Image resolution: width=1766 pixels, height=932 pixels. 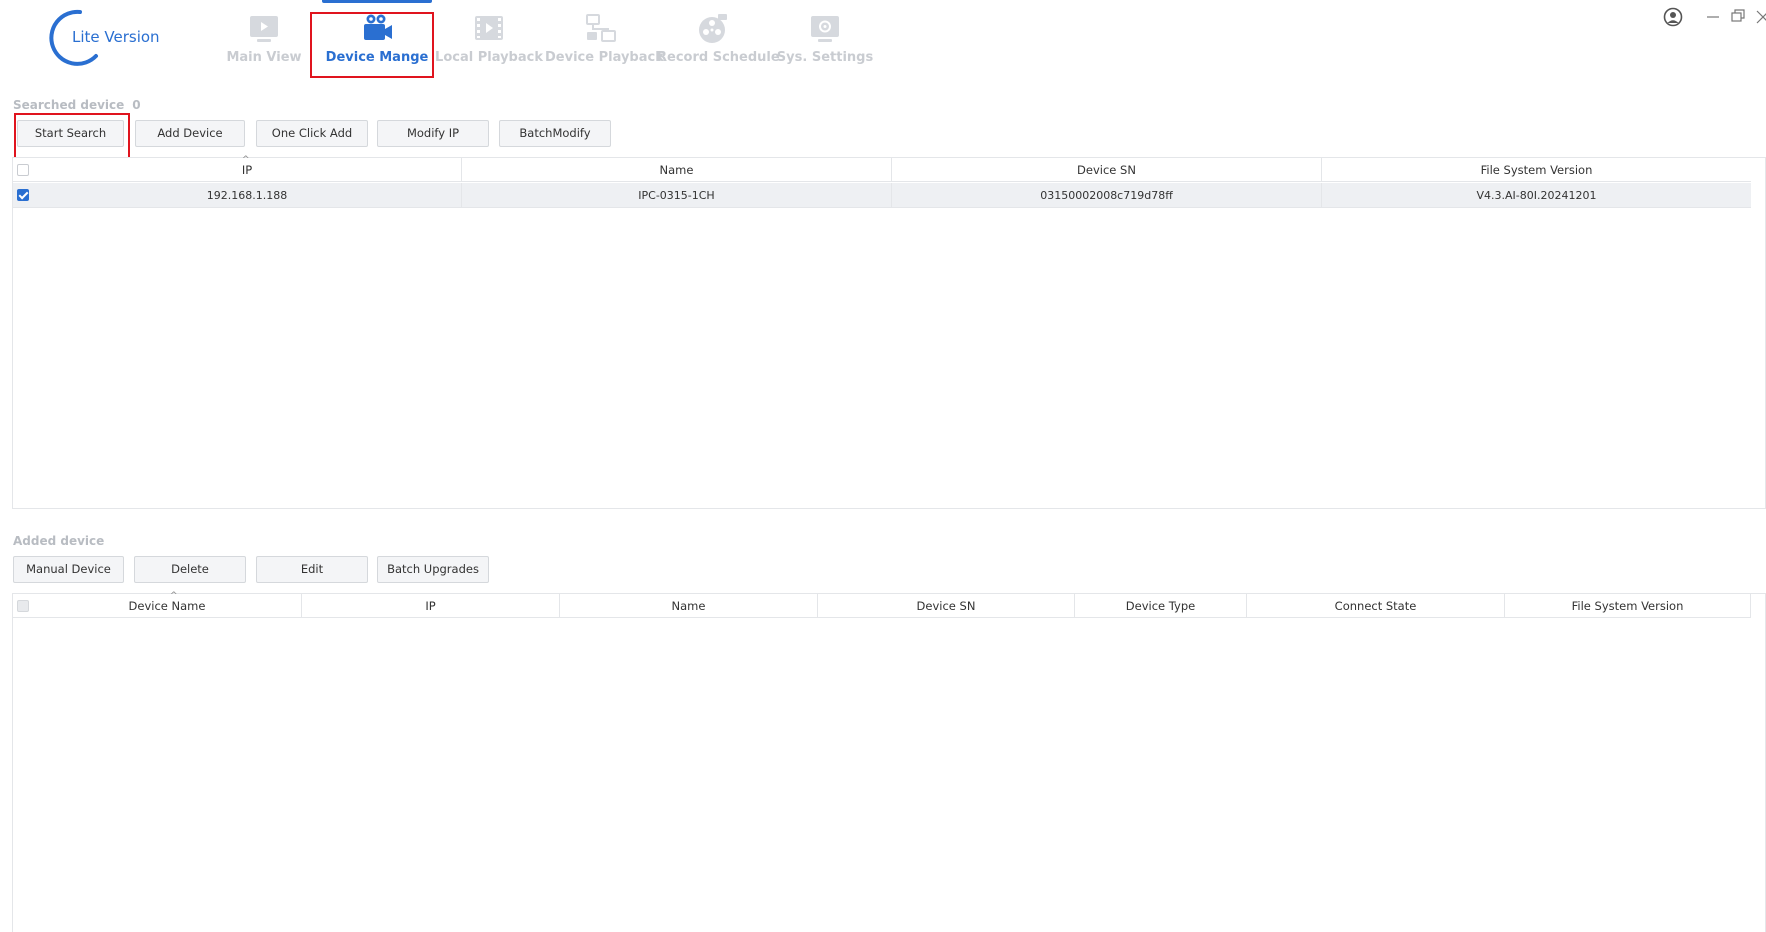 What do you see at coordinates (1536, 195) in the screenshot?
I see `cell-file-system-version: V4.3.AI-80I.20241201` at bounding box center [1536, 195].